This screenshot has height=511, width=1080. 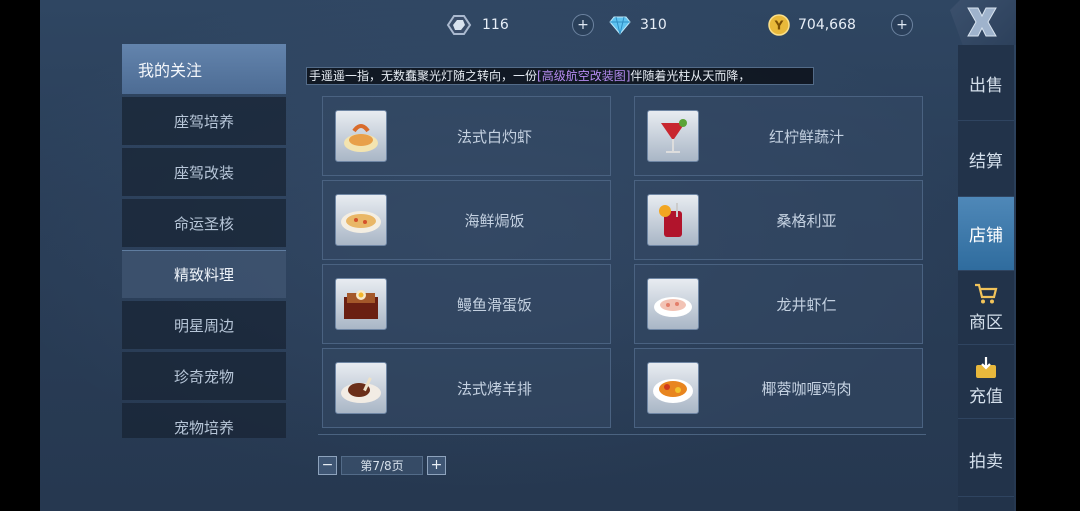 I want to click on item-card: 红柠鲜蔬汁, so click(x=778, y=136).